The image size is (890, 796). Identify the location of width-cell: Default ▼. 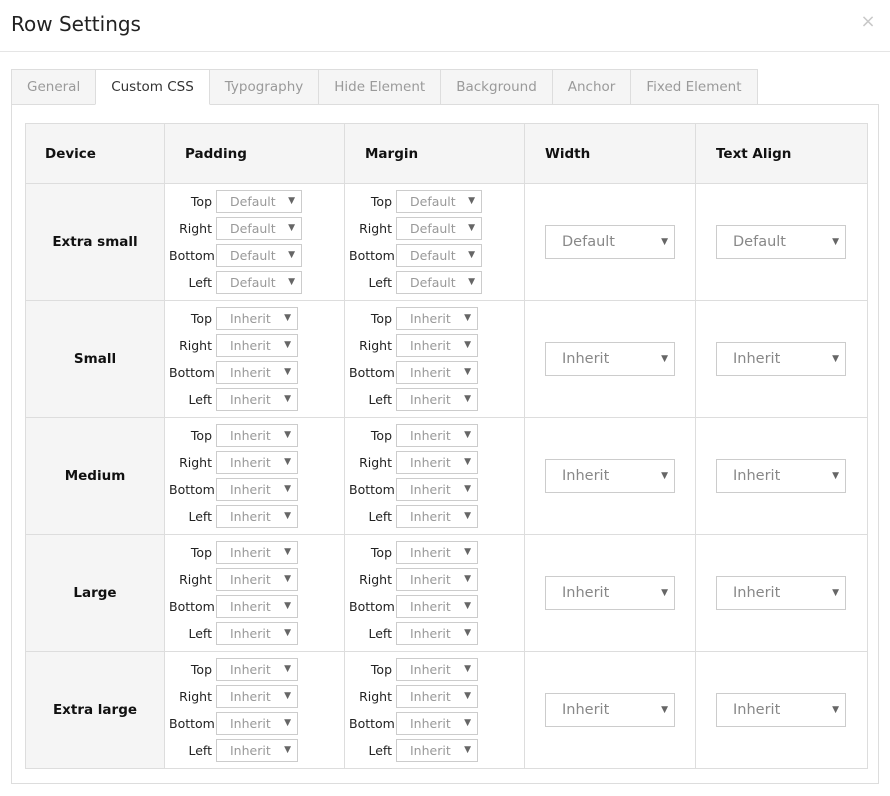
(610, 242).